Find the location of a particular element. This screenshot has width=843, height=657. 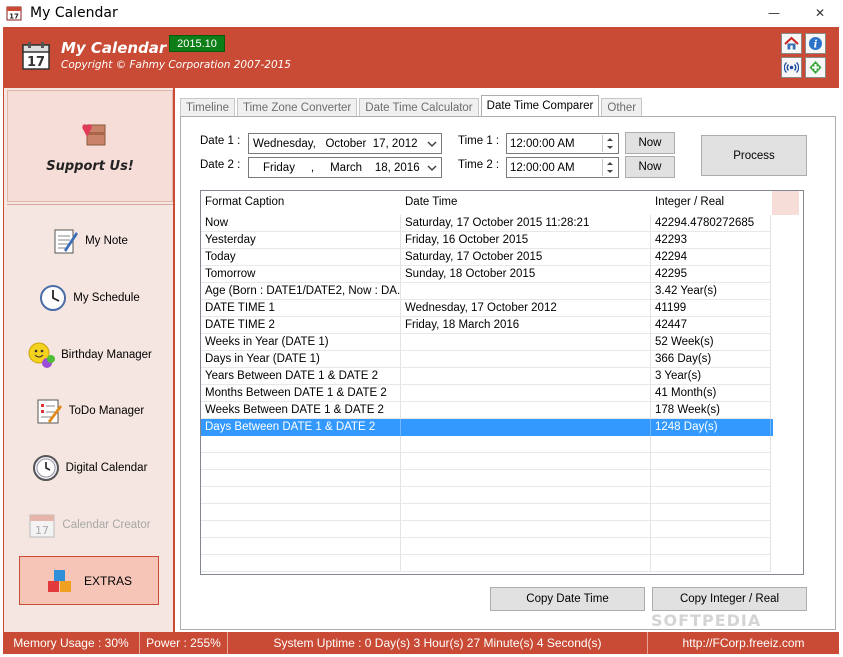

tab-date-time-calculator: Date Time Calculator is located at coordinates (419, 107).